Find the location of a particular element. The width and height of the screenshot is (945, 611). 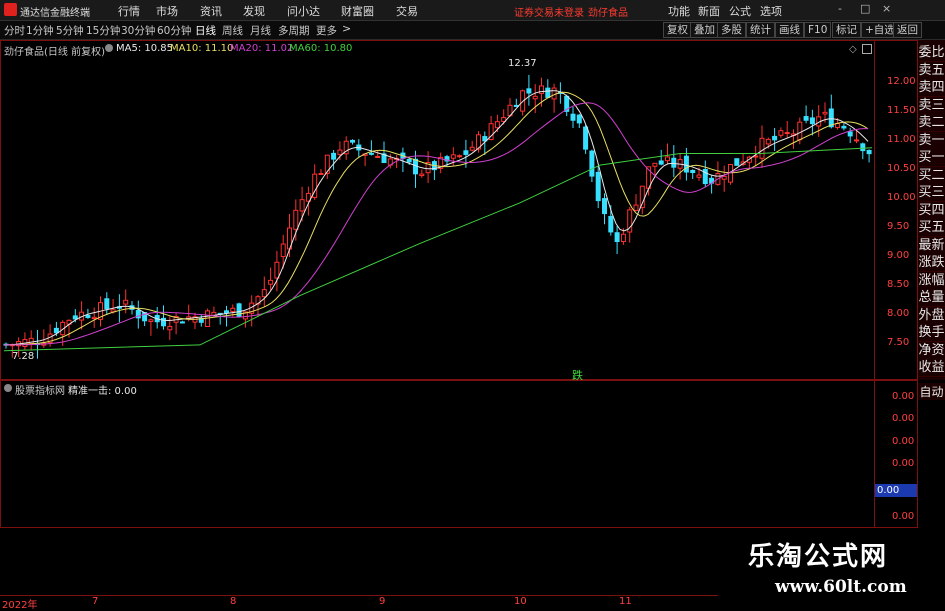

menu-xinmian: 新面 is located at coordinates (709, 11).